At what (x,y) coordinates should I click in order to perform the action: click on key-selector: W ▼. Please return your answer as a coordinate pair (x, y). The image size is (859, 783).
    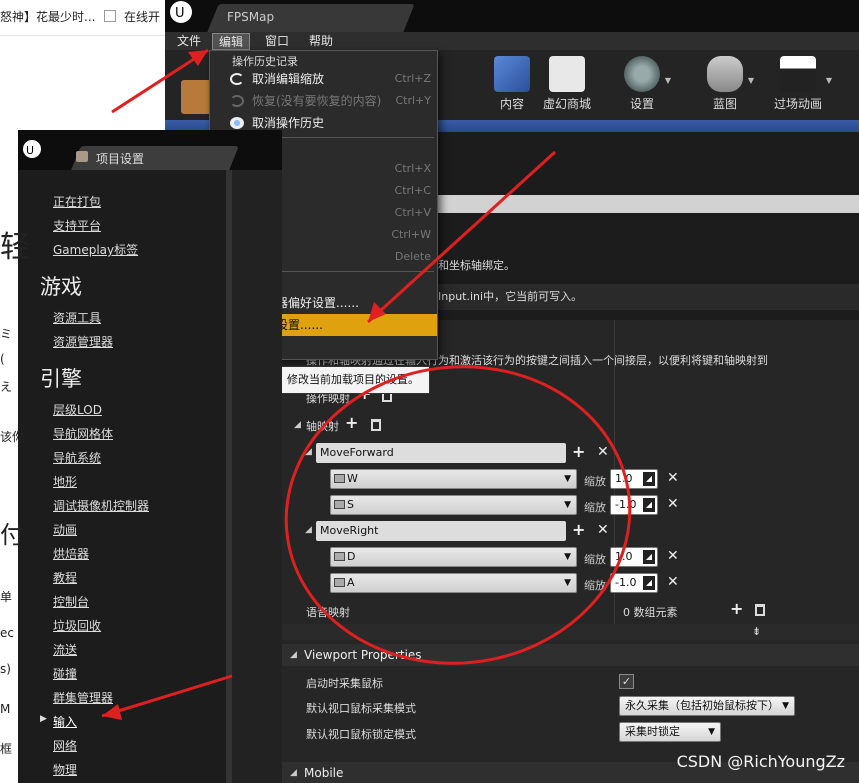
    Looking at the image, I should click on (453, 479).